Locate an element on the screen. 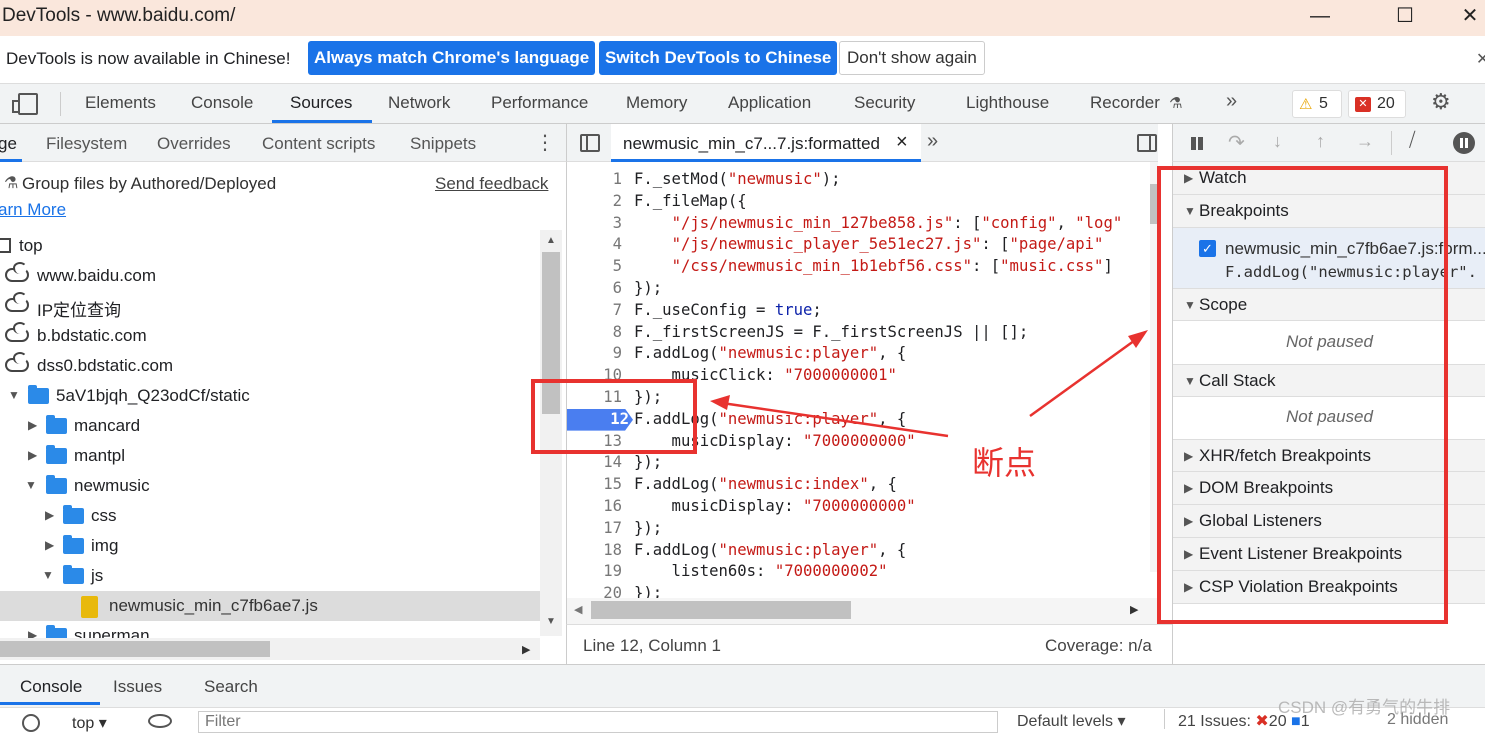 This screenshot has height=733, width=1485. line-number: 9 is located at coordinates (594, 354).